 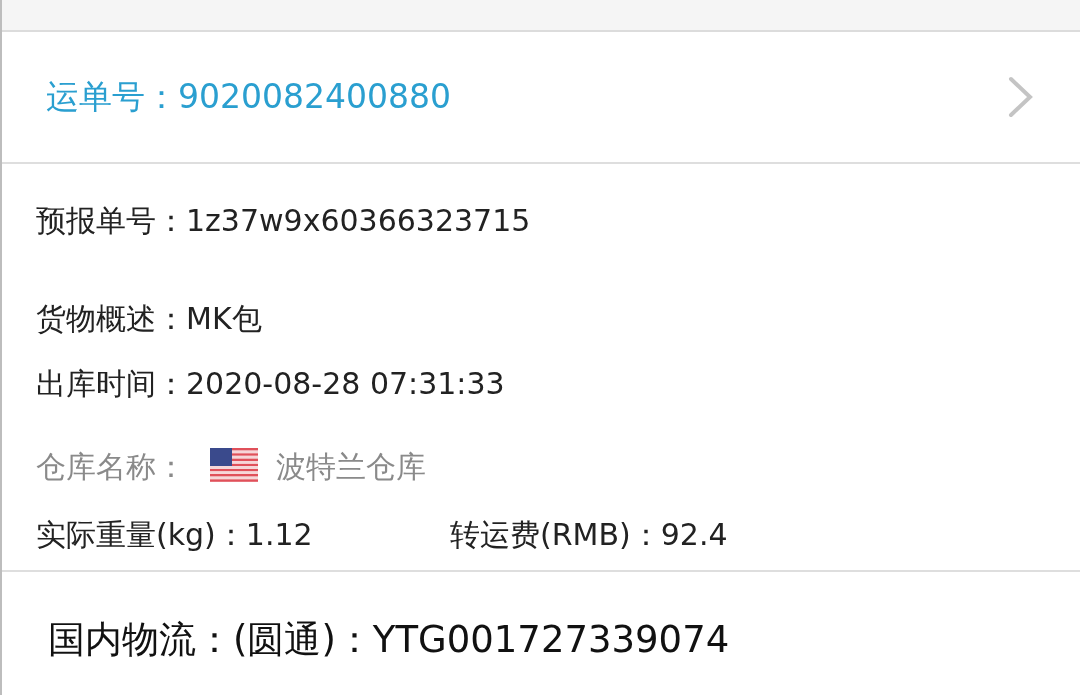 What do you see at coordinates (589, 534) in the screenshot?
I see `detail-text: 转运费(RMB)：92.4` at bounding box center [589, 534].